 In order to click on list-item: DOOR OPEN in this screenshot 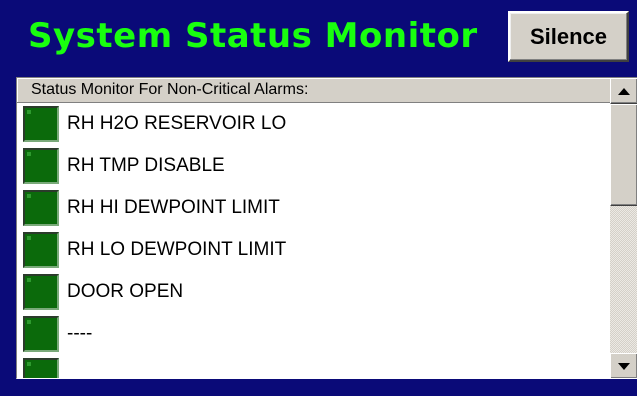, I will do `click(313, 292)`.